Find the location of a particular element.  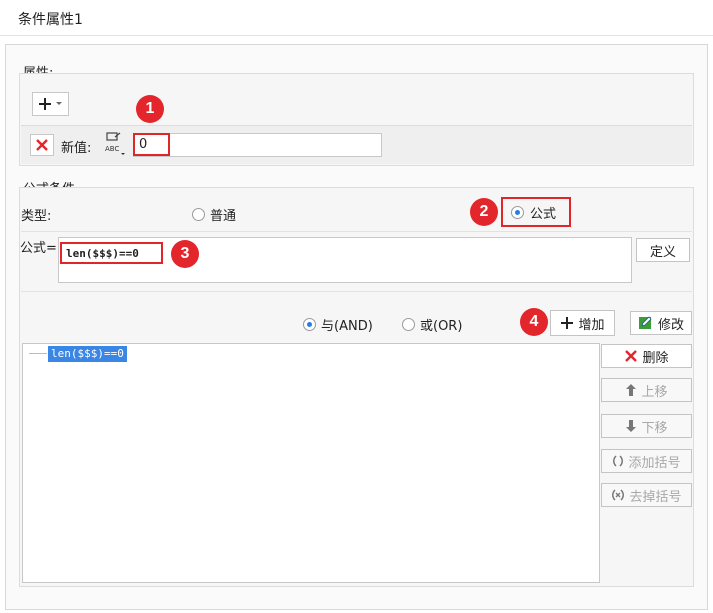

radio-or: 或(OR) is located at coordinates (432, 324).